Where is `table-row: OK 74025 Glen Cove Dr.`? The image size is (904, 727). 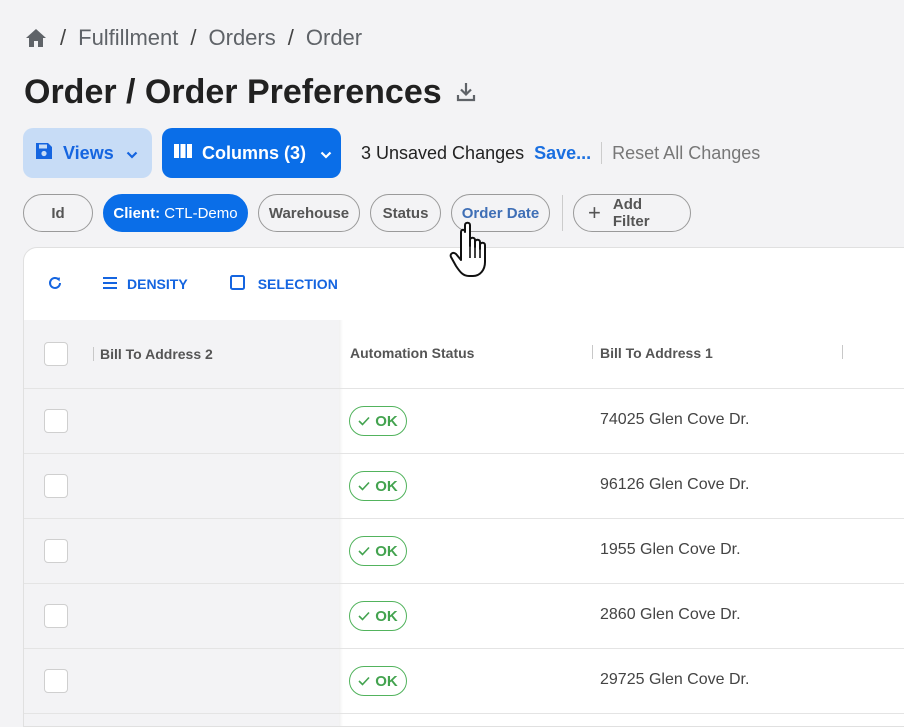
table-row: OK 74025 Glen Cove Dr. is located at coordinates (464, 421).